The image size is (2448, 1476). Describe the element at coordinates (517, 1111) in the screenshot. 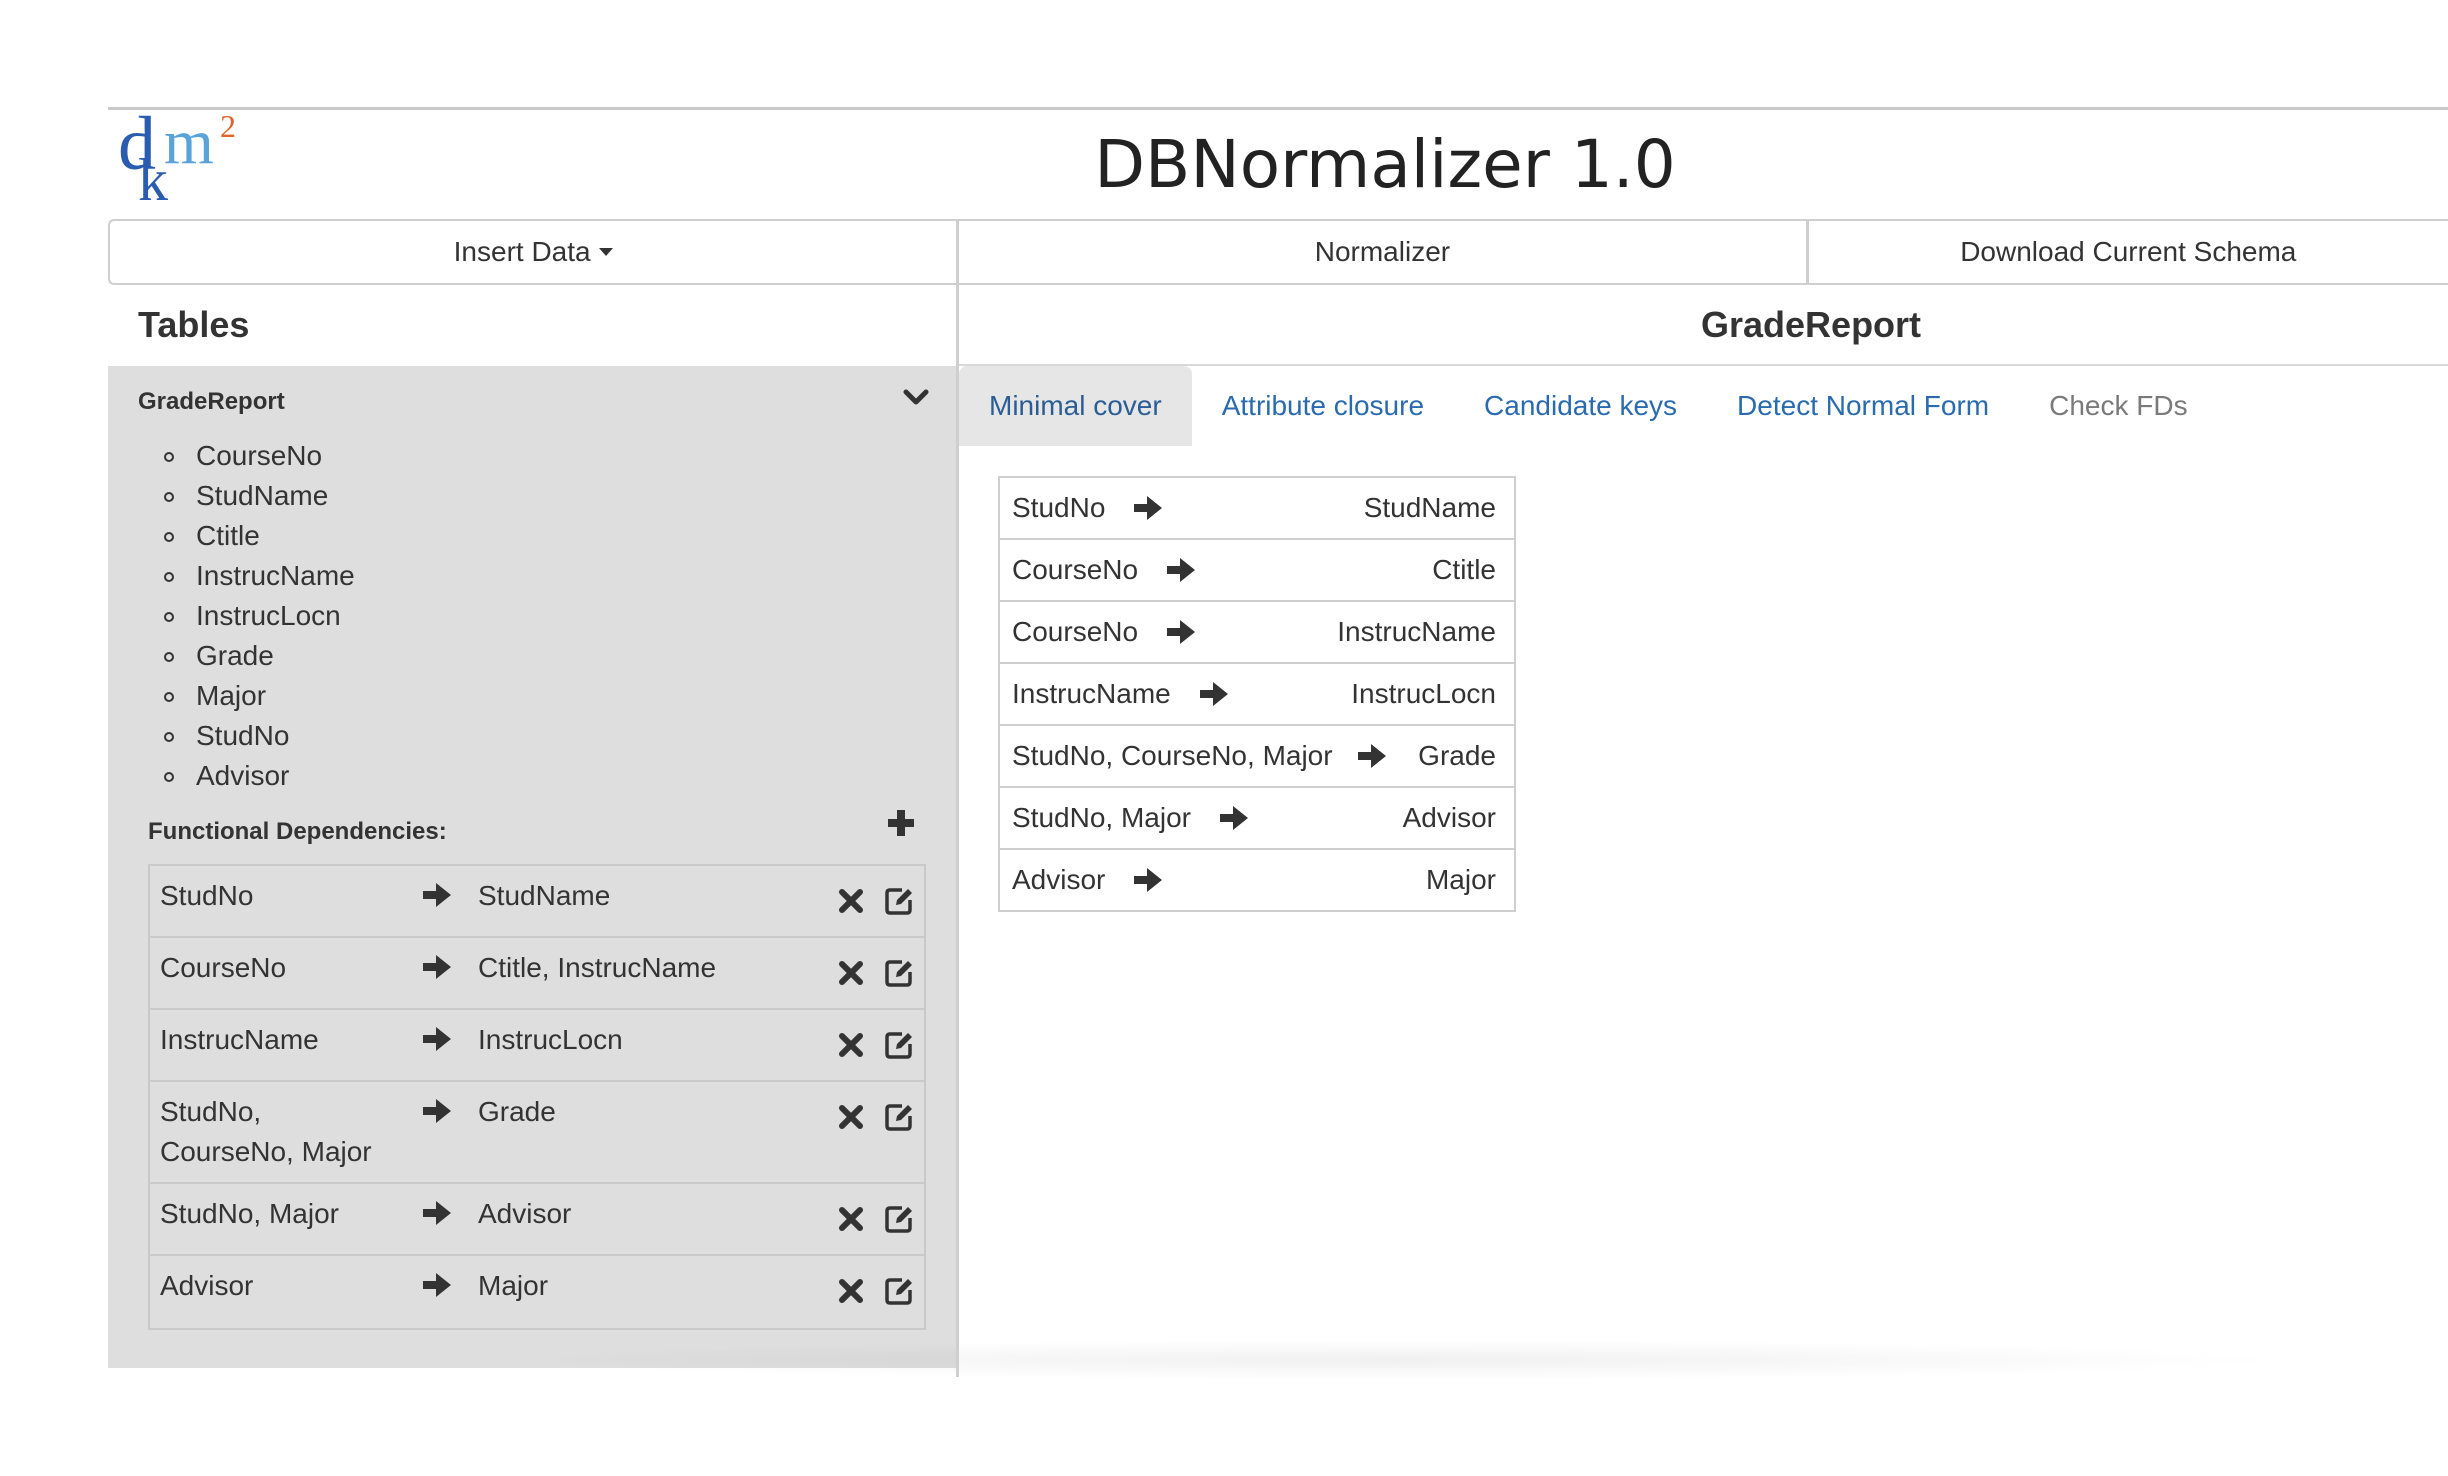

I see `fd-rhs: Grade` at that location.